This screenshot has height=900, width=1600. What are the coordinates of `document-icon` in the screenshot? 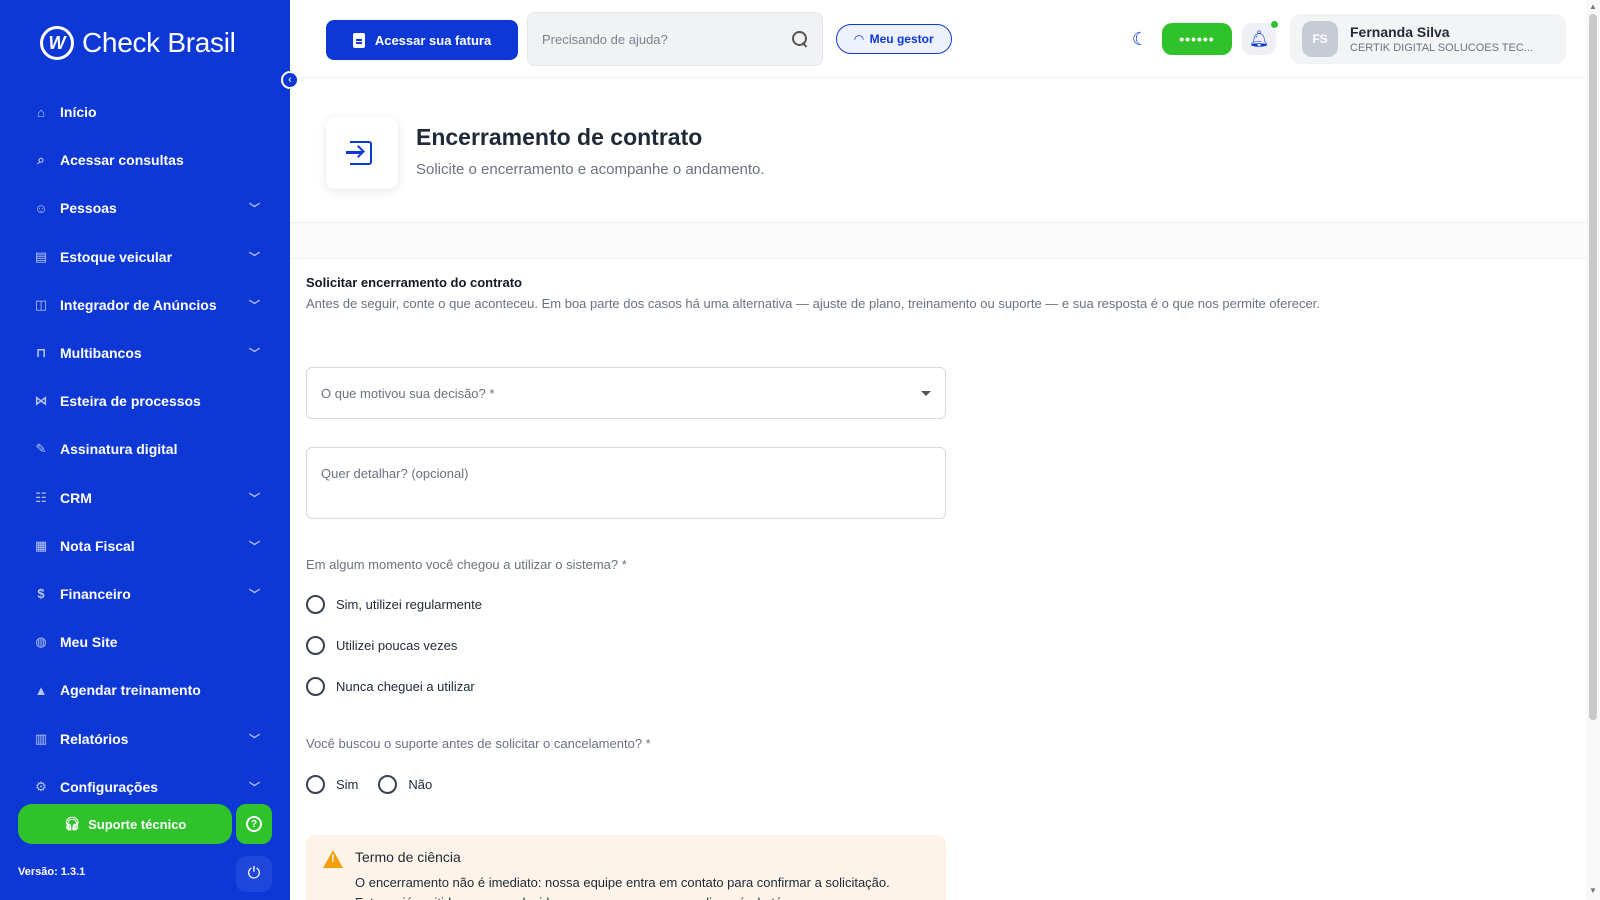 It's located at (358, 40).